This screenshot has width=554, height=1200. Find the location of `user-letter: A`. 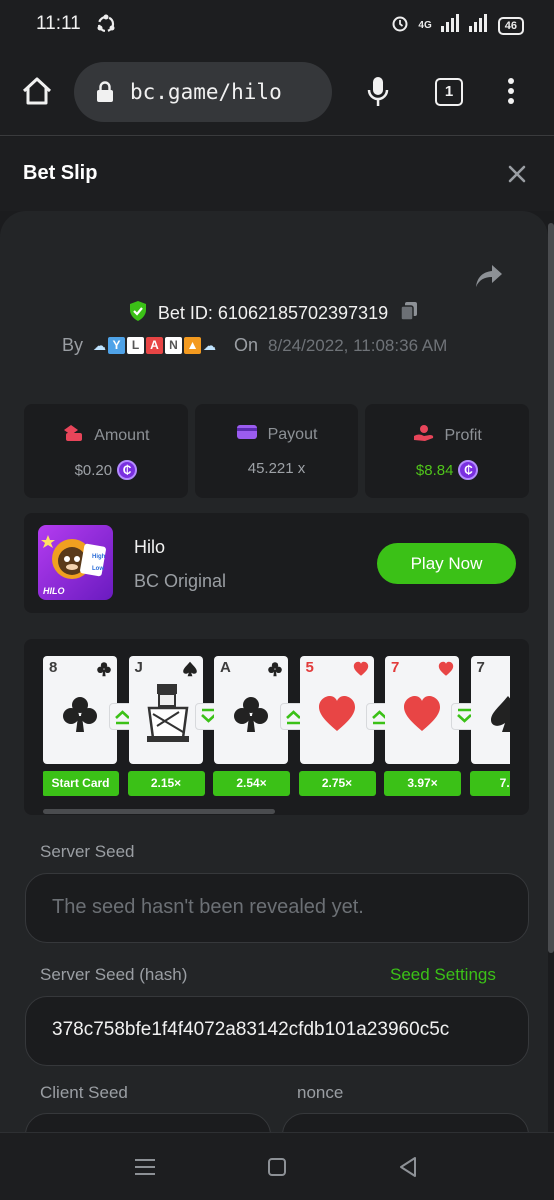

user-letter: A is located at coordinates (155, 345).